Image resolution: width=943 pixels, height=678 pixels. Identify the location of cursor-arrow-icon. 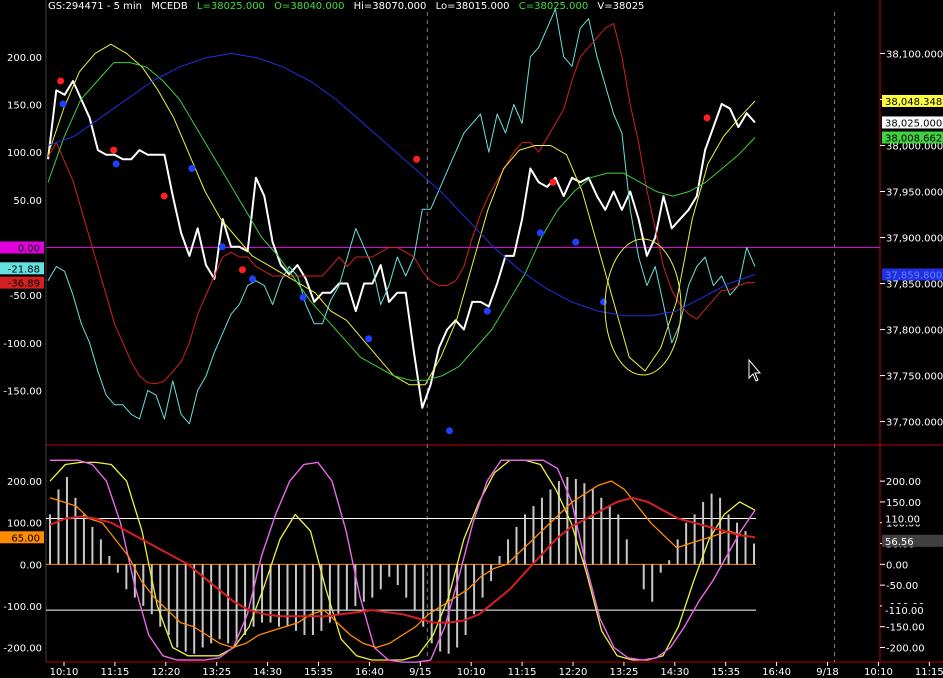
(755, 370).